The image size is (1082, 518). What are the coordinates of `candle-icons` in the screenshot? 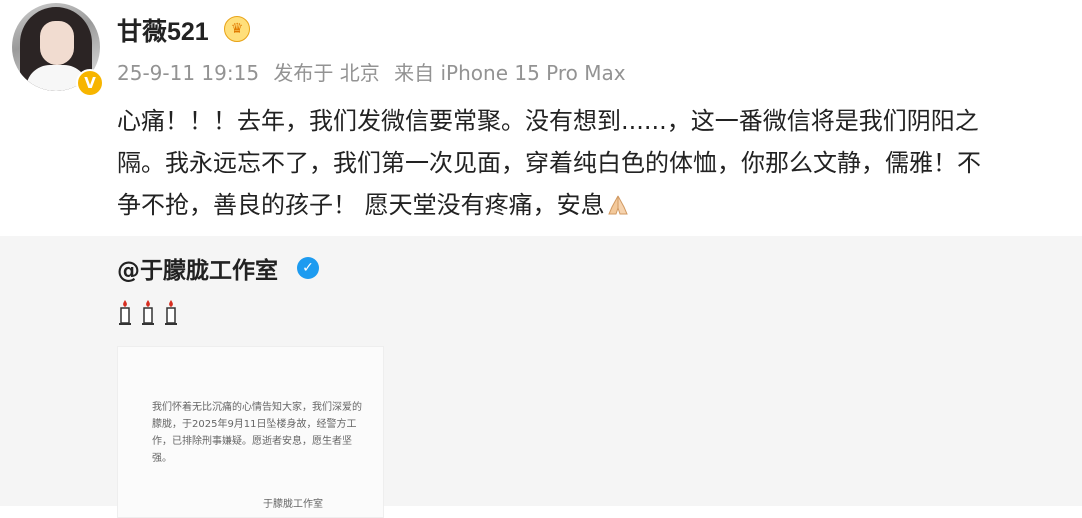 It's located at (148, 312).